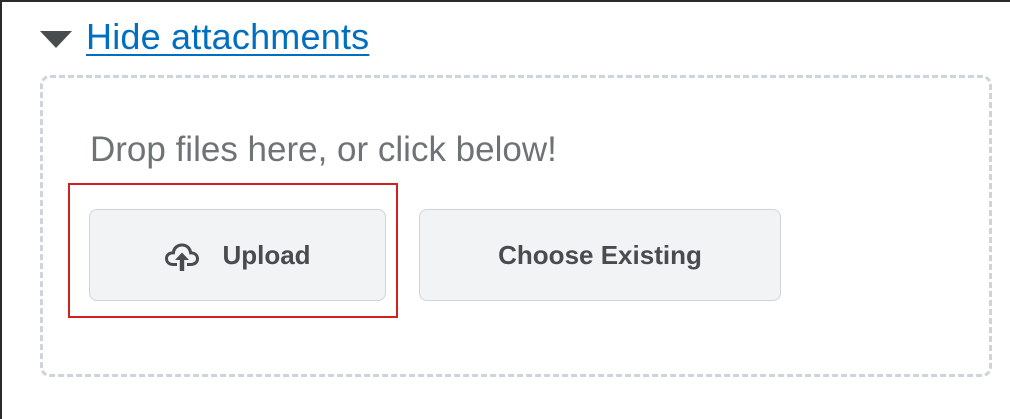 This screenshot has height=419, width=1010. What do you see at coordinates (323, 149) in the screenshot?
I see `dropzone-instructions: Drop files here, or click below!` at bounding box center [323, 149].